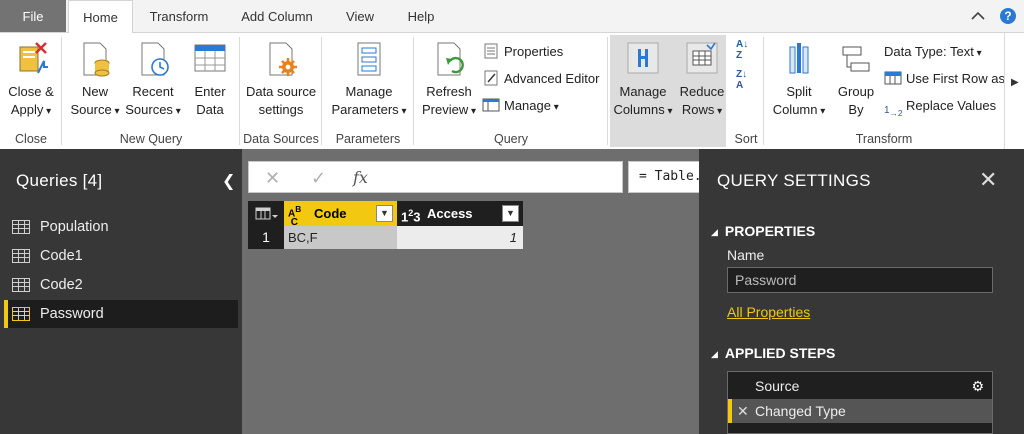 The width and height of the screenshot is (1024, 434). I want to click on name-label: Name, so click(746, 255).